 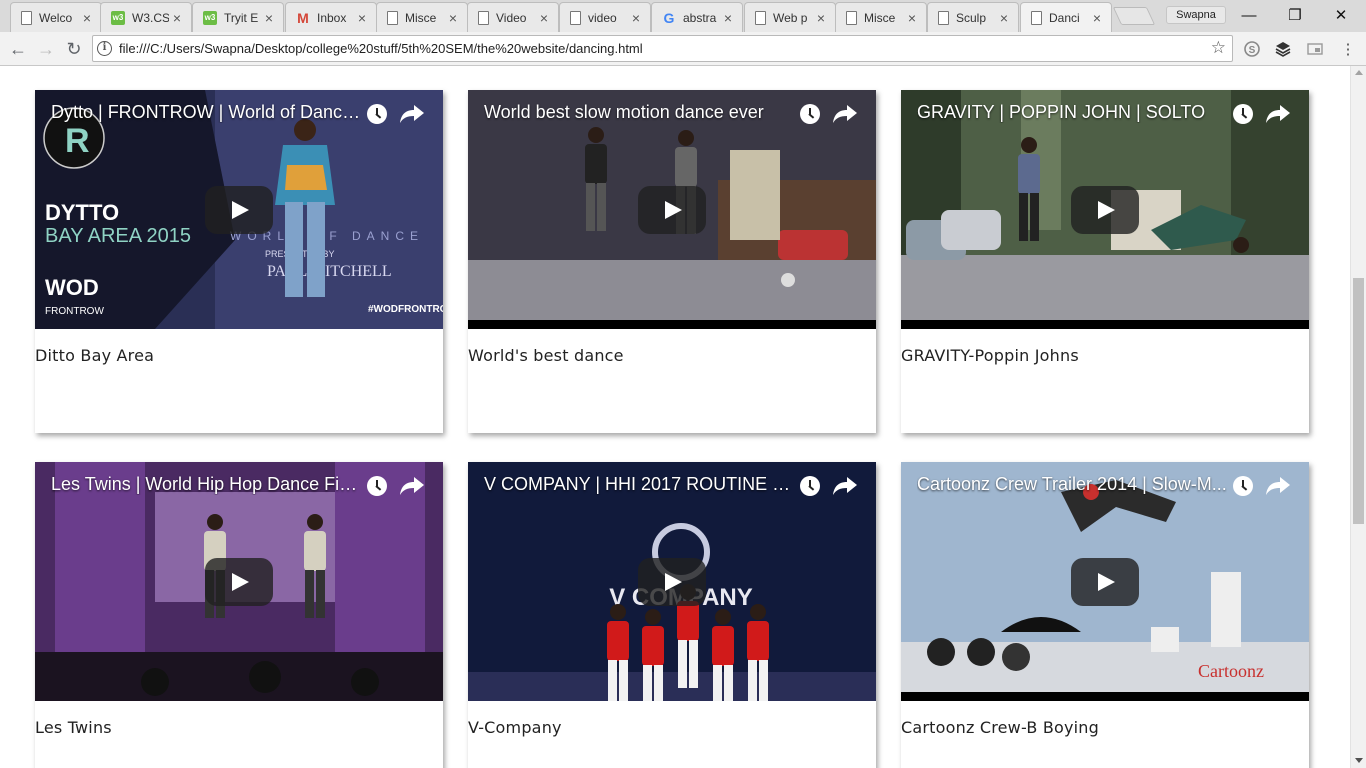 What do you see at coordinates (700, 17) in the screenshot?
I see `tab-title: abstra` at bounding box center [700, 17].